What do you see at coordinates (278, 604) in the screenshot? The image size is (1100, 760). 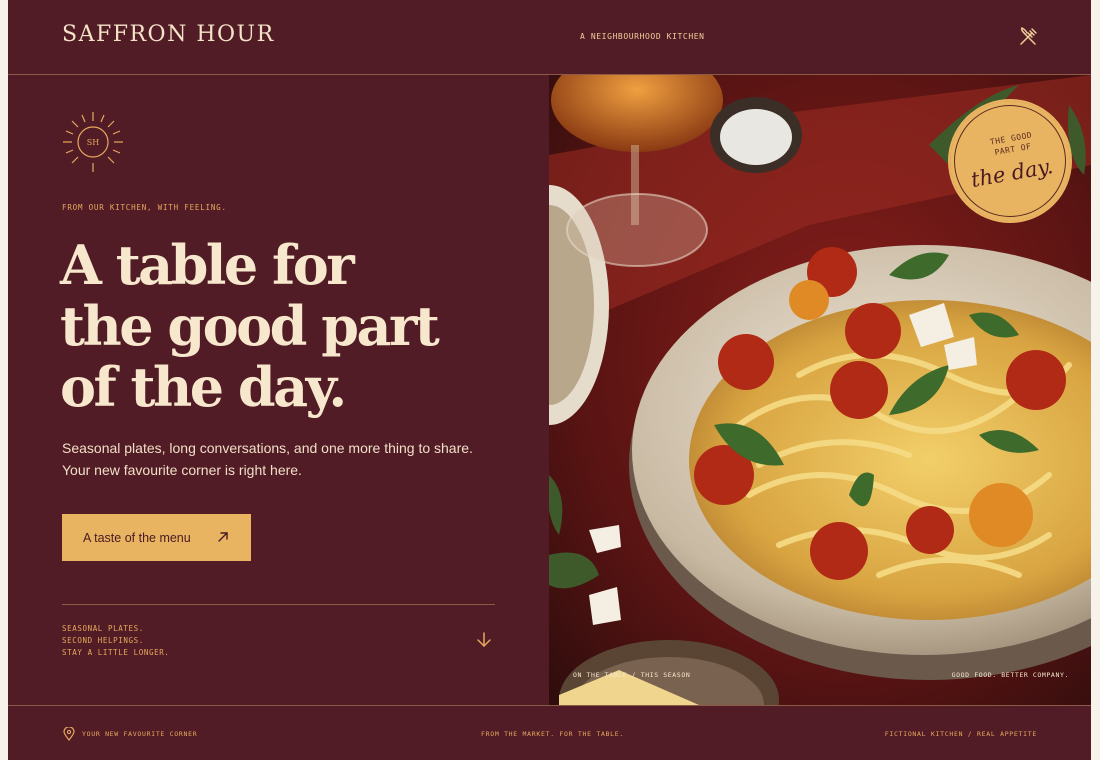 I see `section-divider` at bounding box center [278, 604].